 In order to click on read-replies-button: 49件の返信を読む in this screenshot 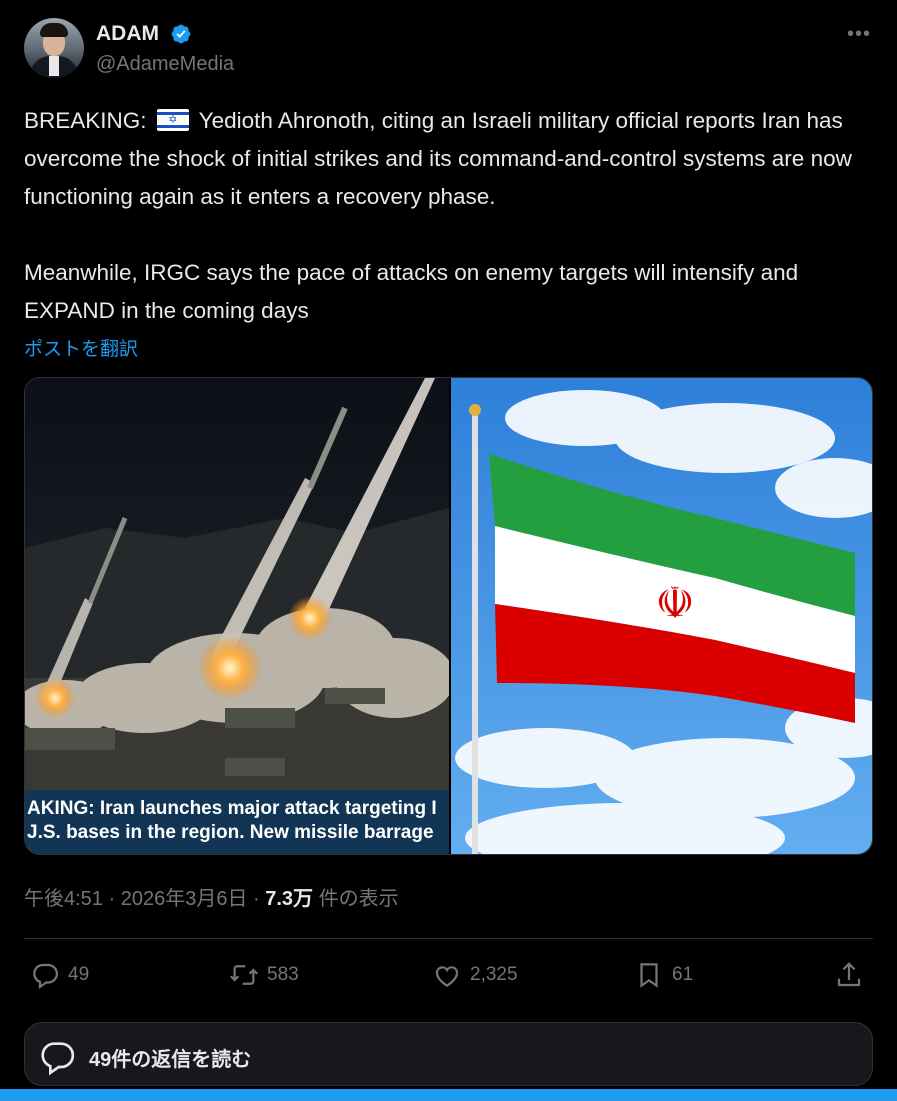, I will do `click(448, 1054)`.